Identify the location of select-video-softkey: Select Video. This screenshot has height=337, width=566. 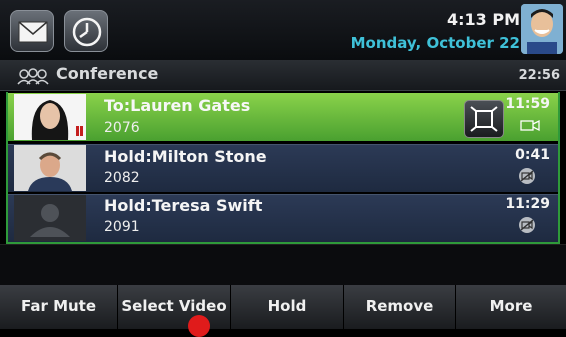
(174, 307).